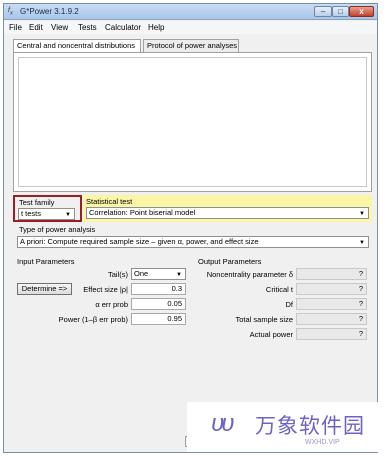 This screenshot has height=456, width=390. I want to click on menu-calculator: Calculator, so click(123, 27).